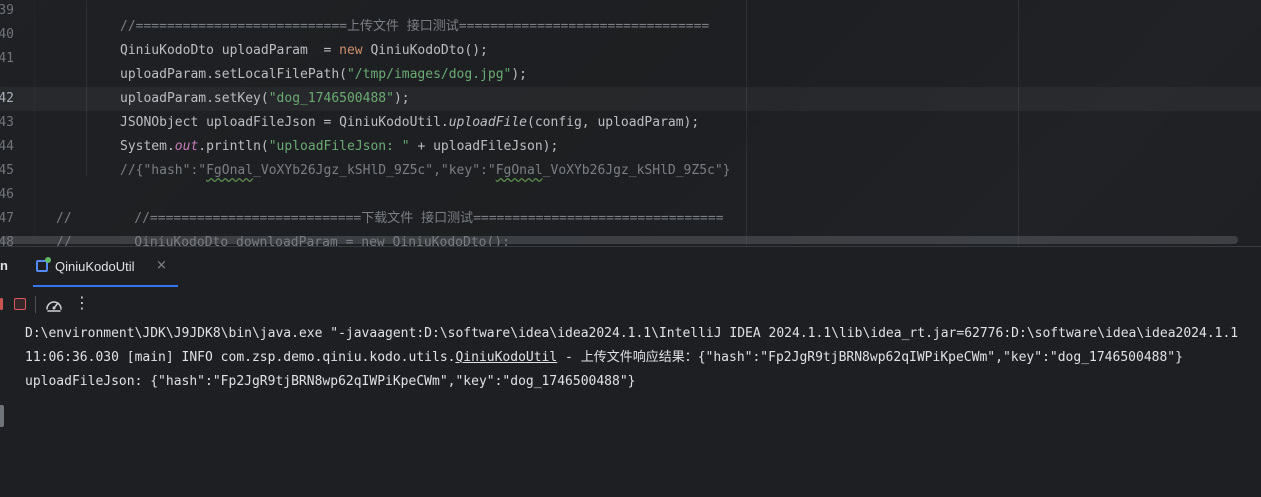 The height and width of the screenshot is (497, 1261). What do you see at coordinates (619, 240) in the screenshot?
I see `horizontal-scrollbar` at bounding box center [619, 240].